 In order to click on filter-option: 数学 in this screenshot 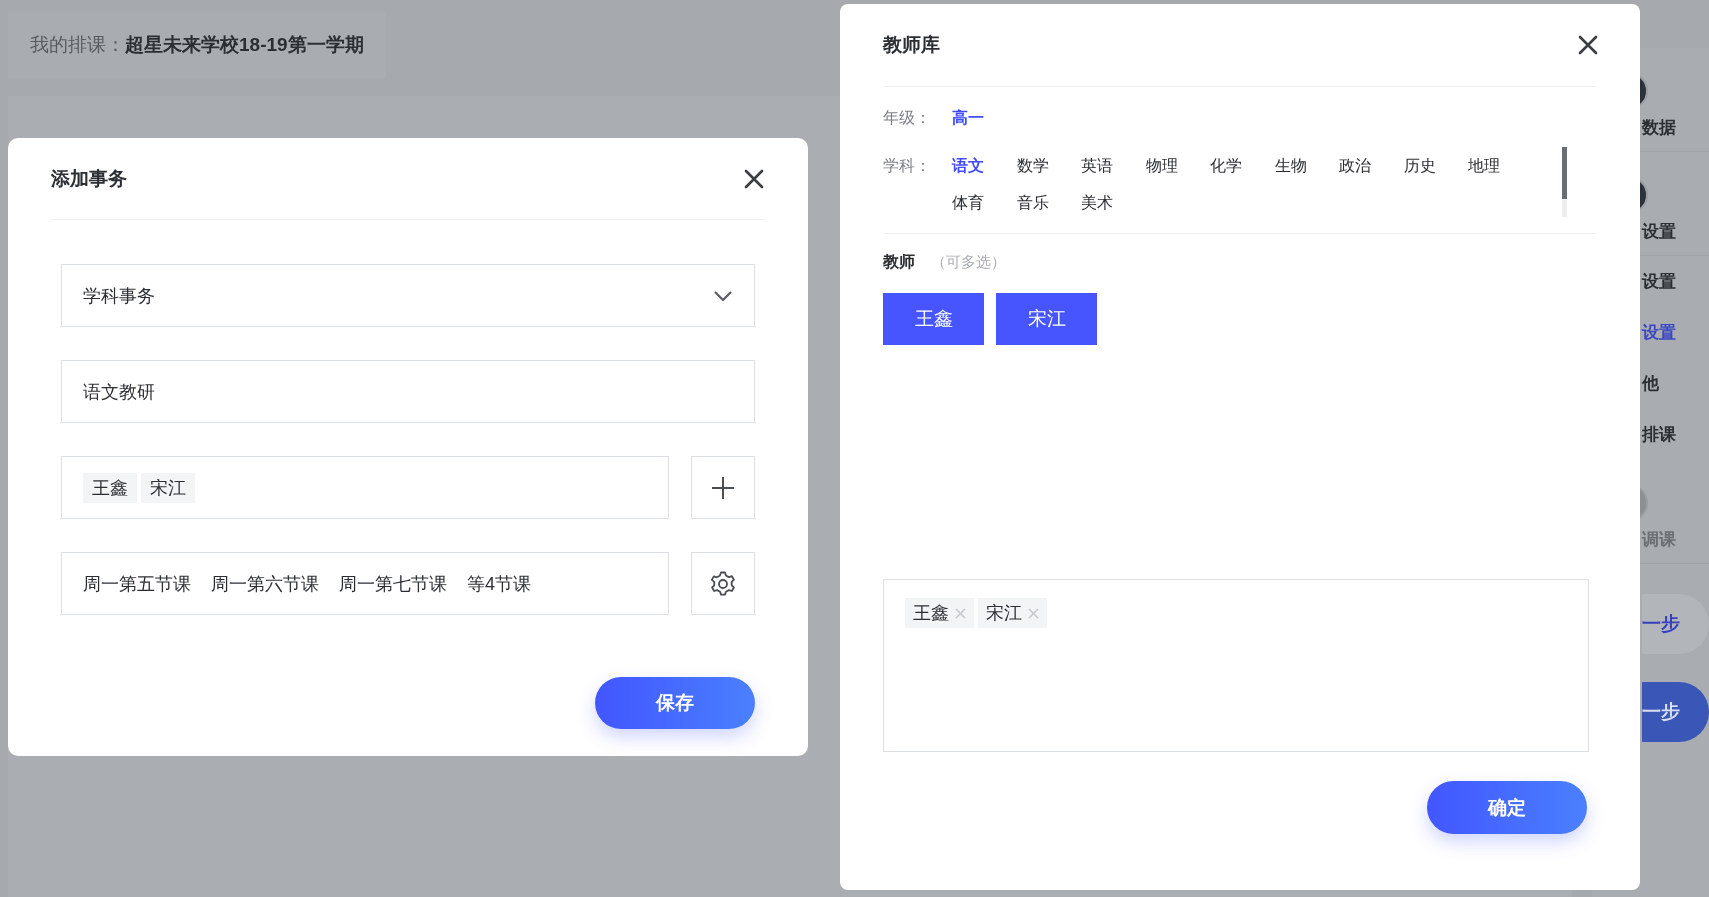, I will do `click(1032, 165)`.